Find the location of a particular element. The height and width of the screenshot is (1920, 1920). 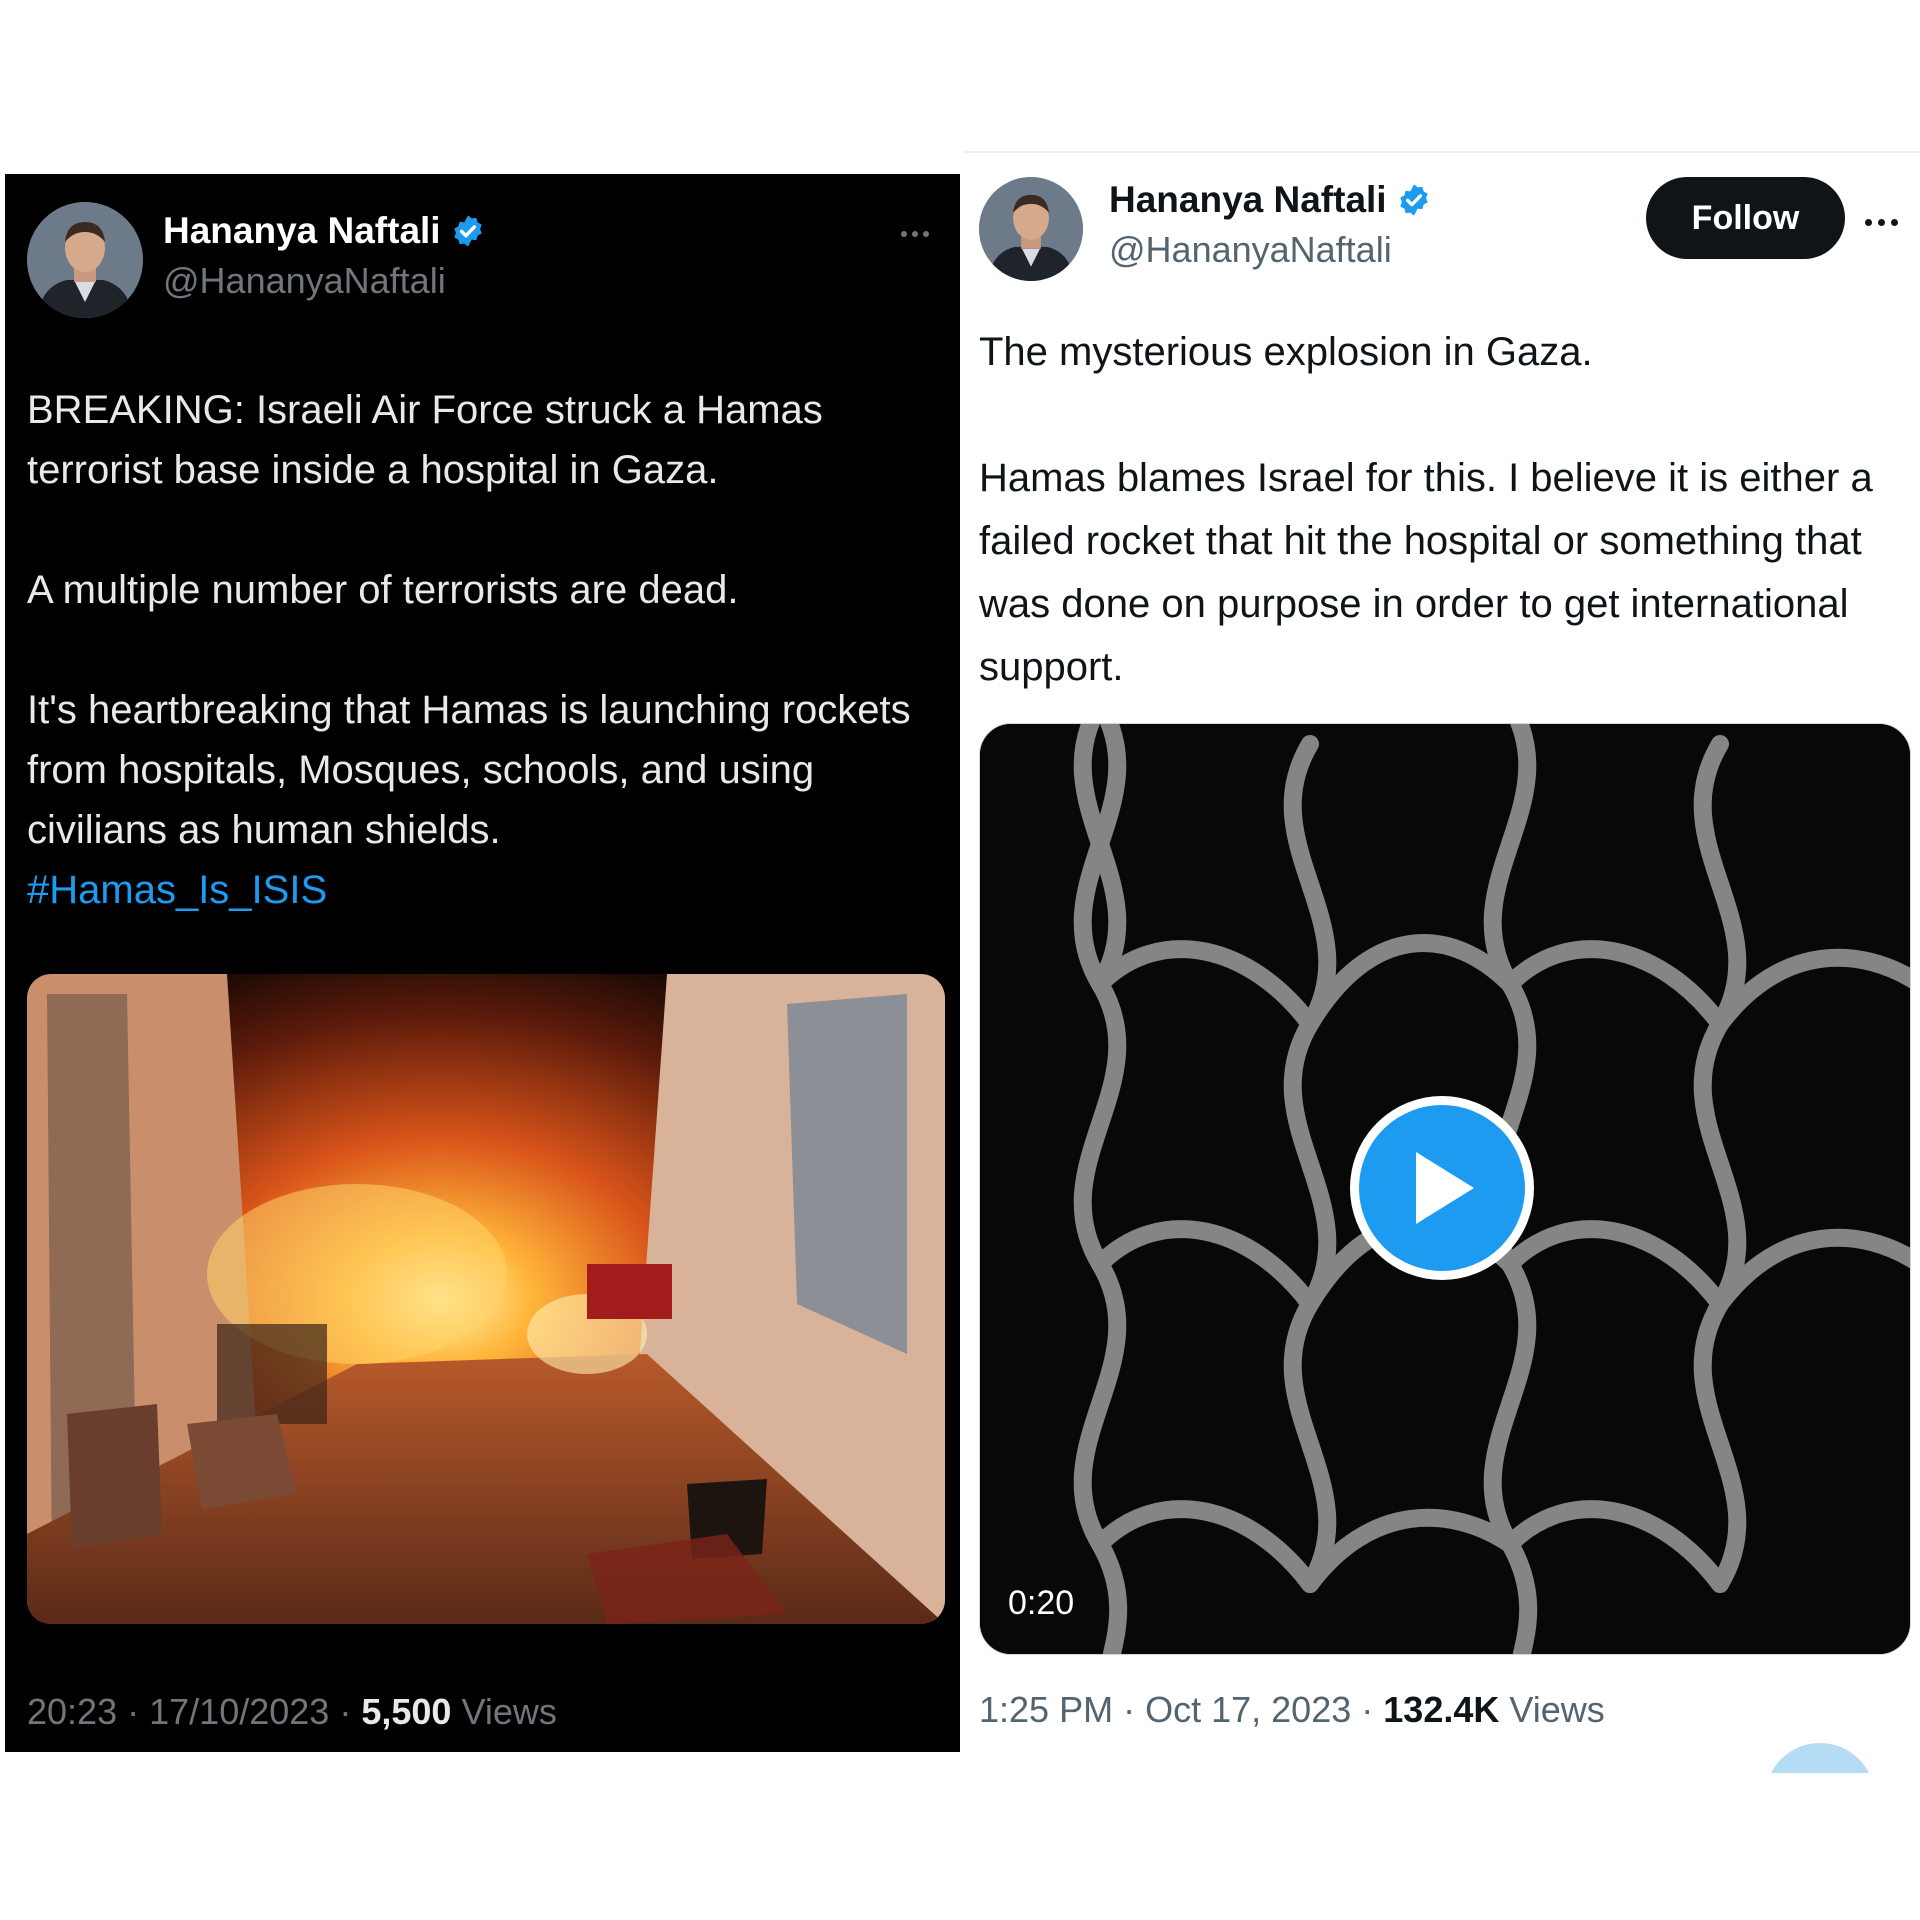

follow-button: Follow is located at coordinates (1745, 218).